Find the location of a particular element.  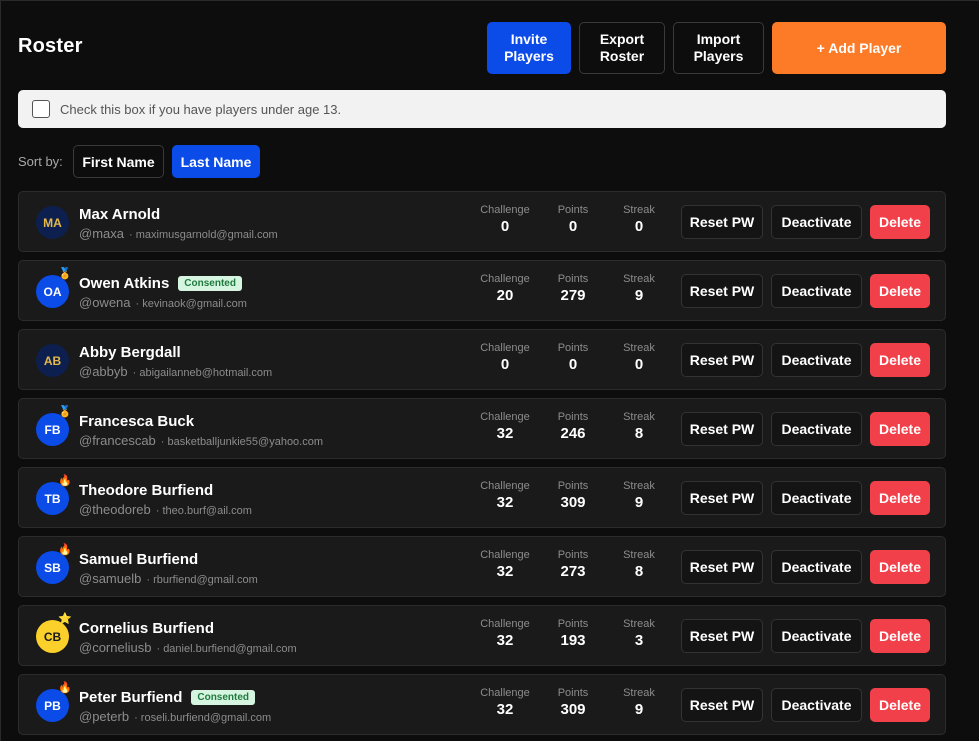

sort-first-name-button: First Name is located at coordinates (118, 161).